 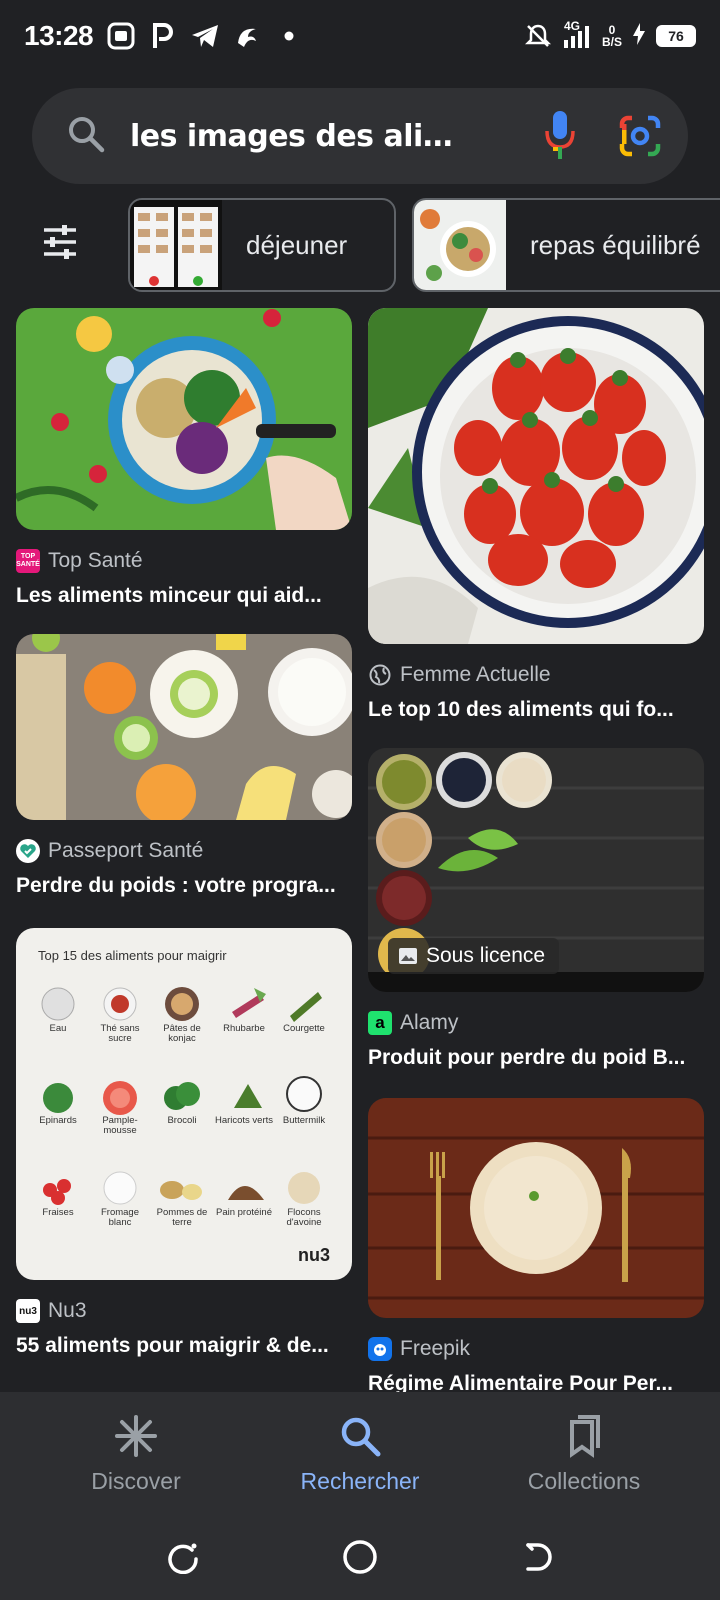 I want to click on filter-tune-icon, so click(x=60, y=242).